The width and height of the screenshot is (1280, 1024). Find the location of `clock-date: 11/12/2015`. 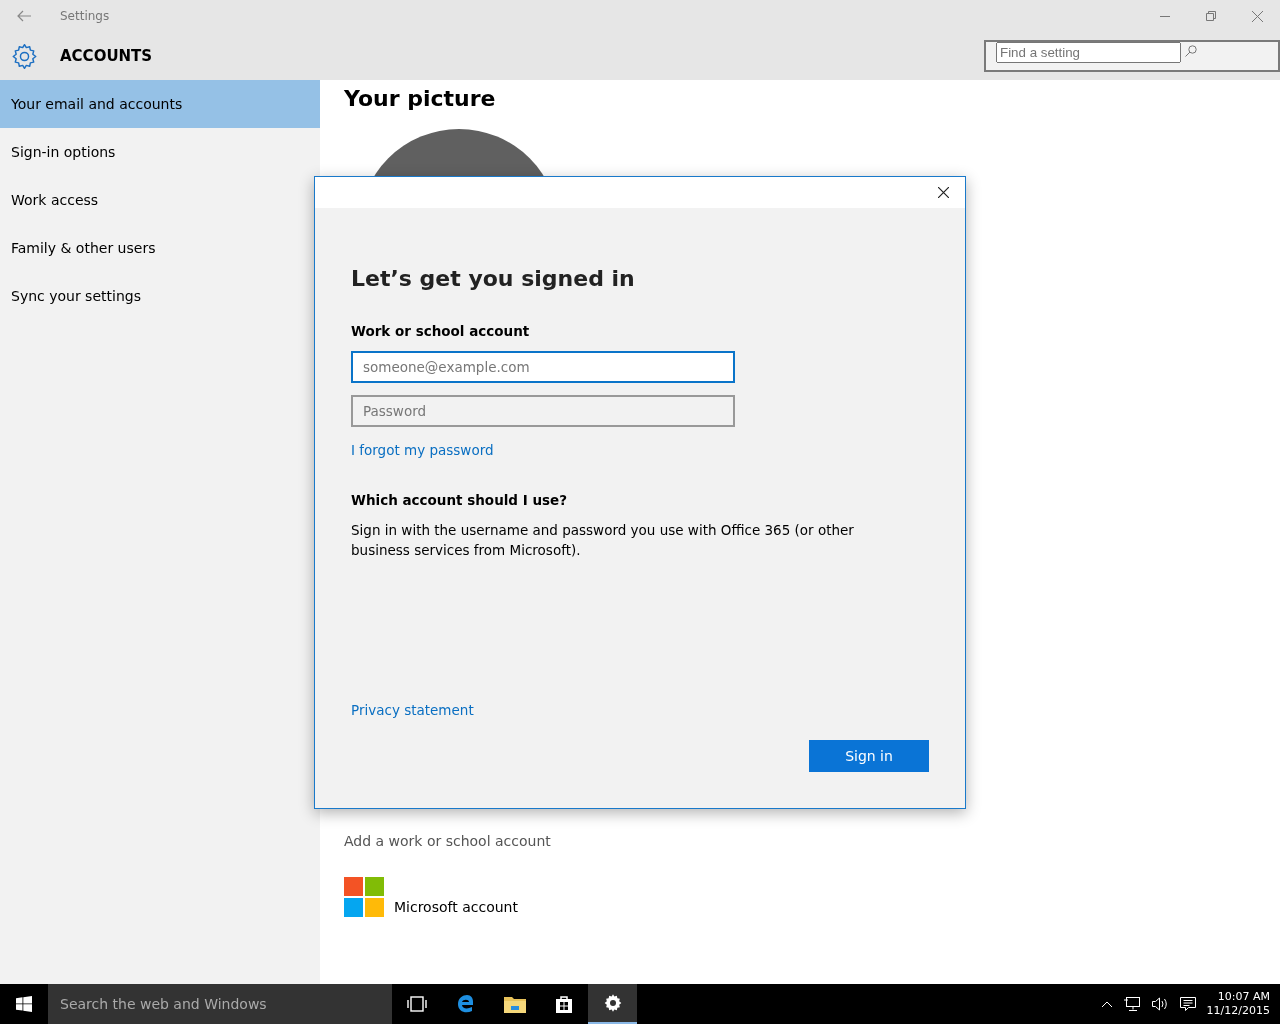

clock-date: 11/12/2015 is located at coordinates (1238, 1011).